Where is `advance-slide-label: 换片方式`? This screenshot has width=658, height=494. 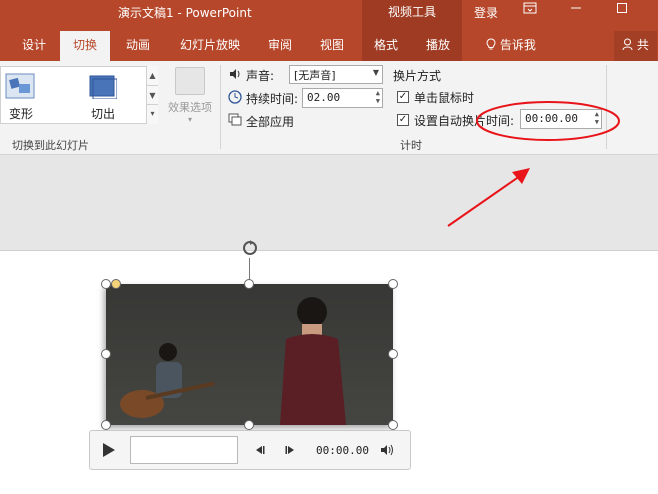 advance-slide-label: 换片方式 is located at coordinates (417, 76).